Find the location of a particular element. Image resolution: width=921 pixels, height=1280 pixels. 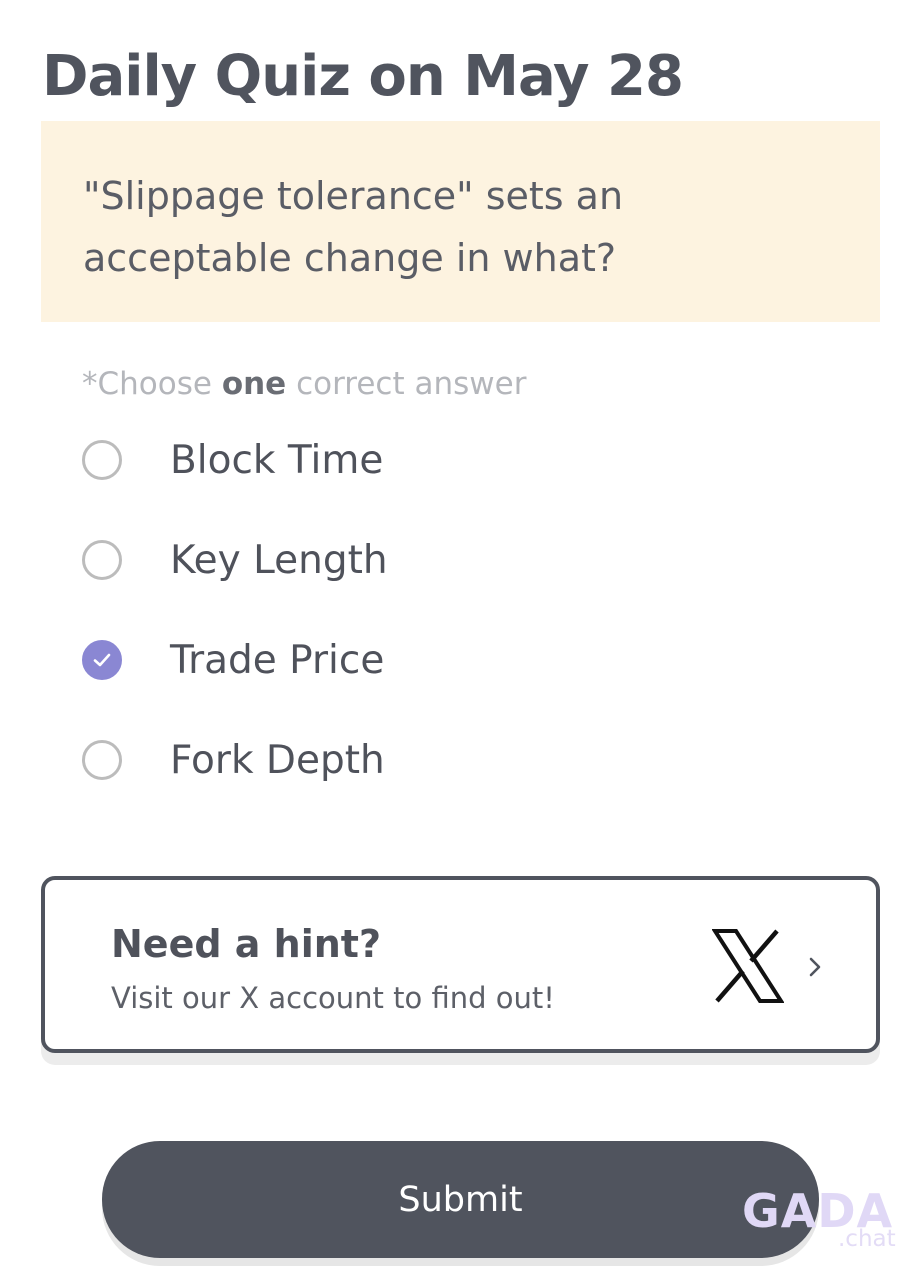

question-line-1: "Slippage tolerance" sets an is located at coordinates (353, 196).